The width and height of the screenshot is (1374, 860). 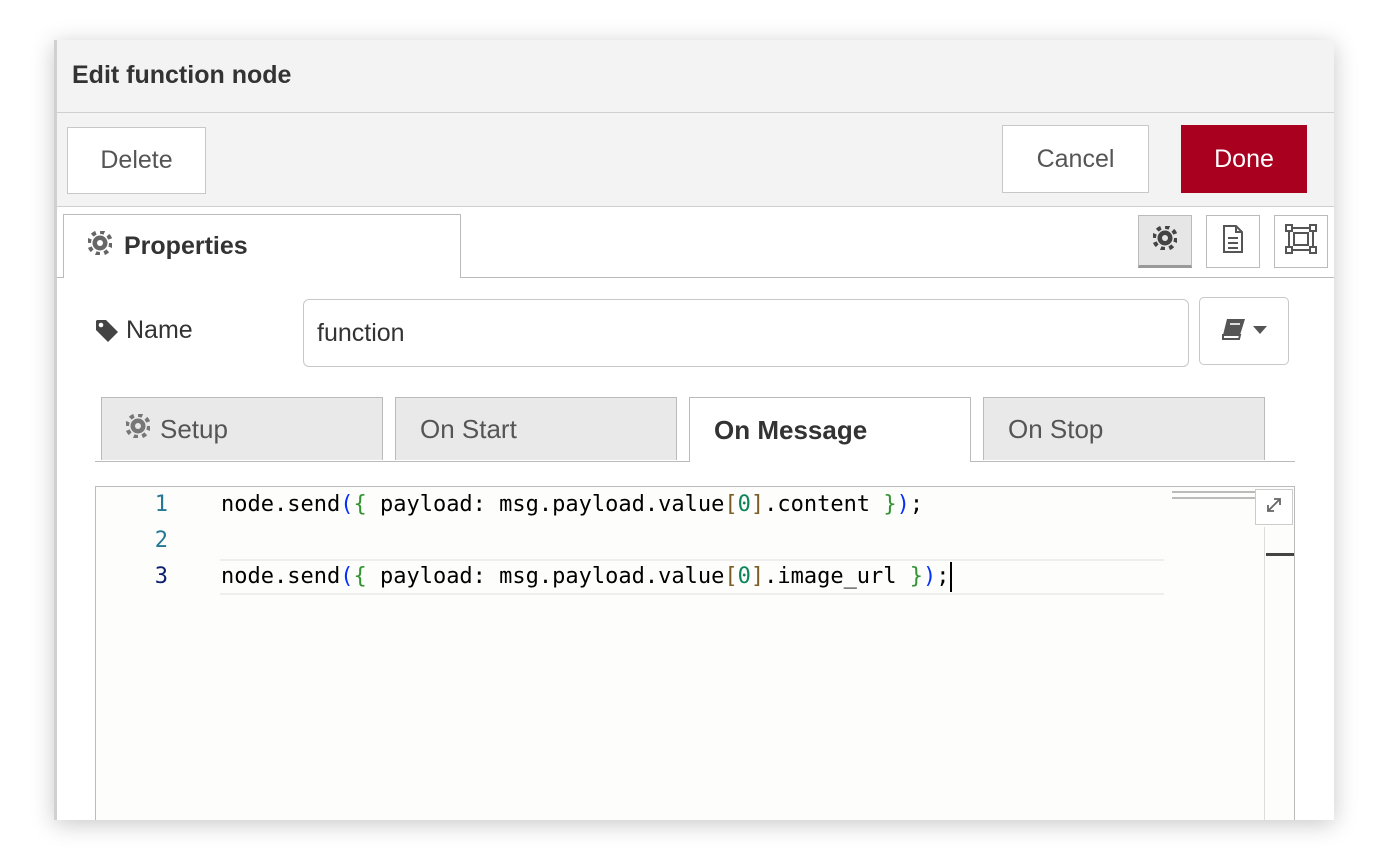 What do you see at coordinates (1280, 554) in the screenshot?
I see `scroll-position-marker` at bounding box center [1280, 554].